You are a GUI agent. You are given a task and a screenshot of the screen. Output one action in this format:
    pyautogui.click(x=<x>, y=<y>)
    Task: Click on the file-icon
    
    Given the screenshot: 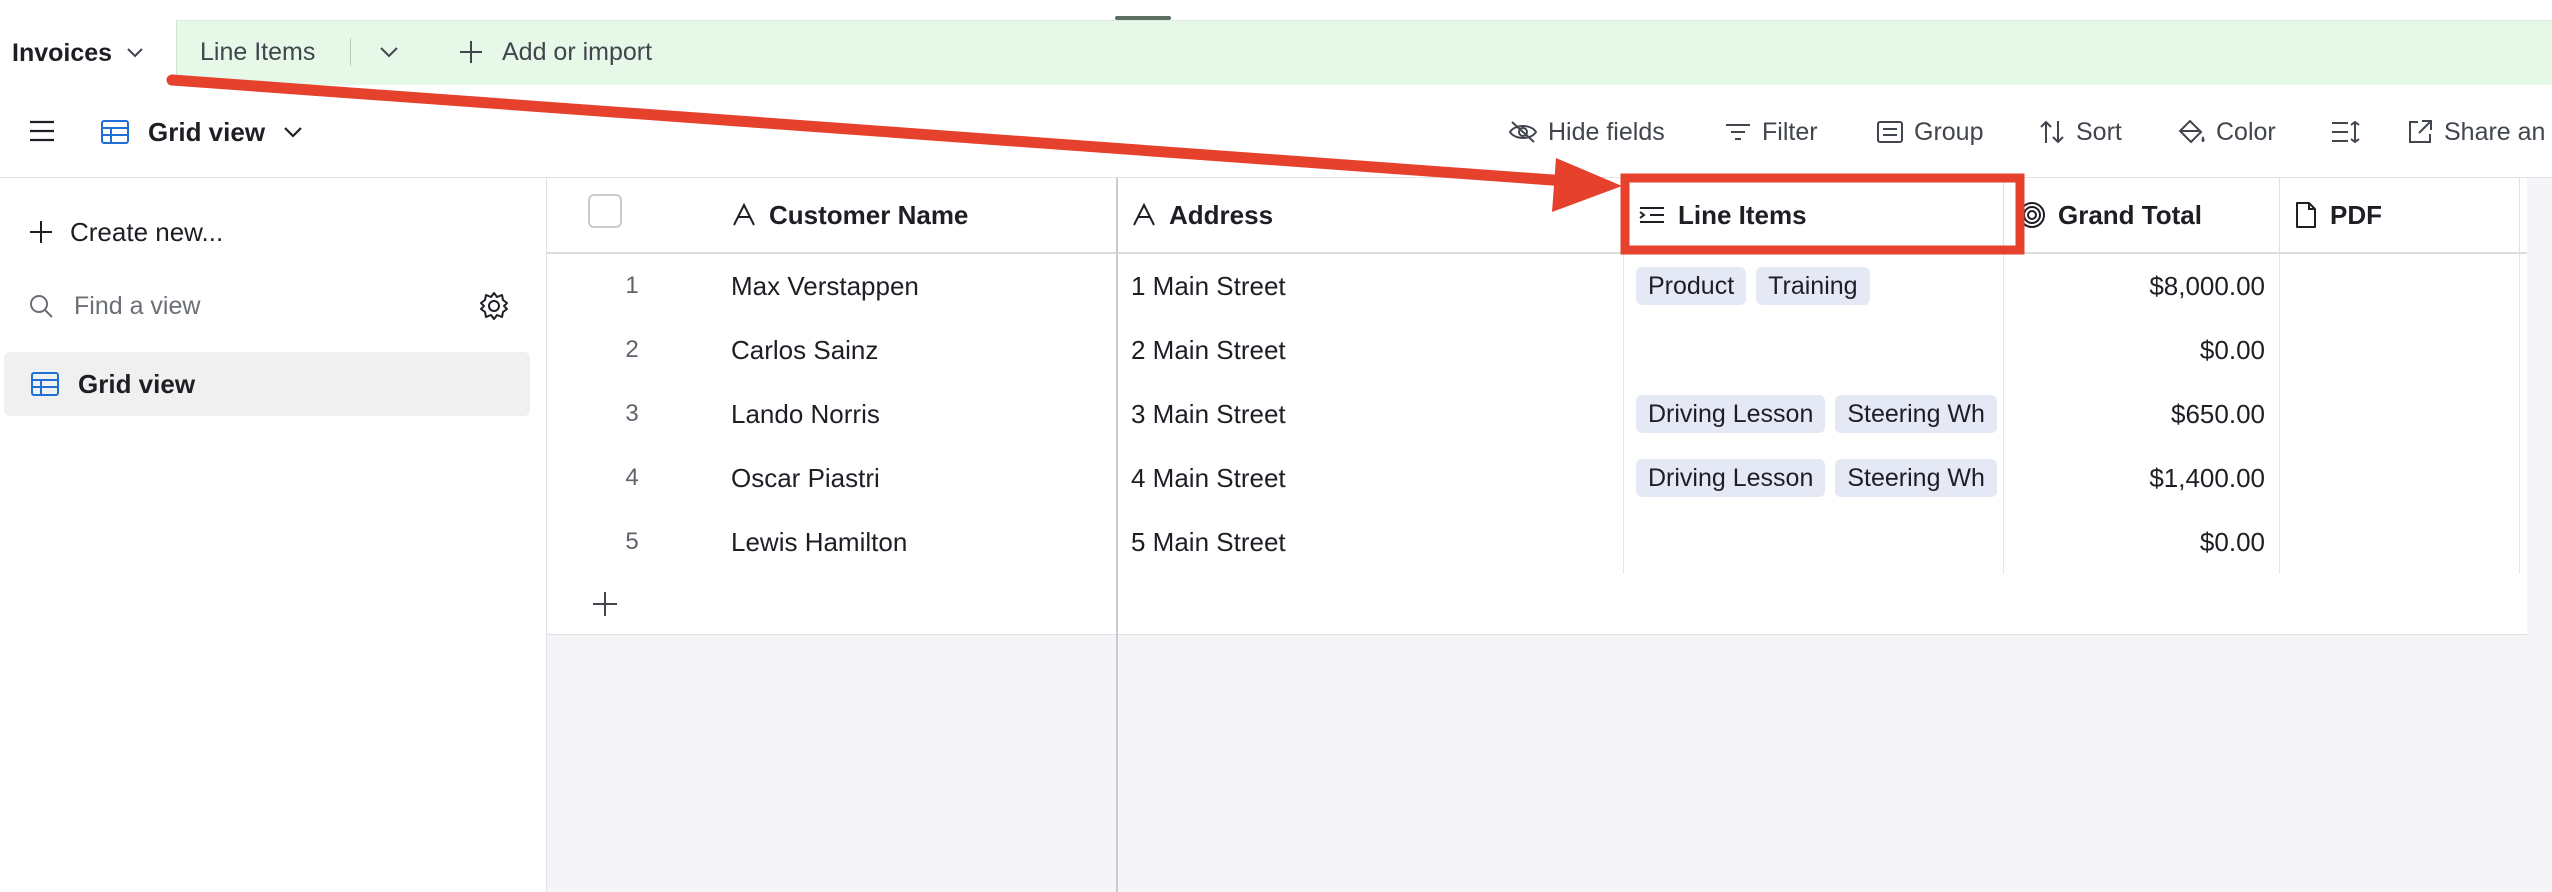 What is the action you would take?
    pyautogui.click(x=2312, y=215)
    